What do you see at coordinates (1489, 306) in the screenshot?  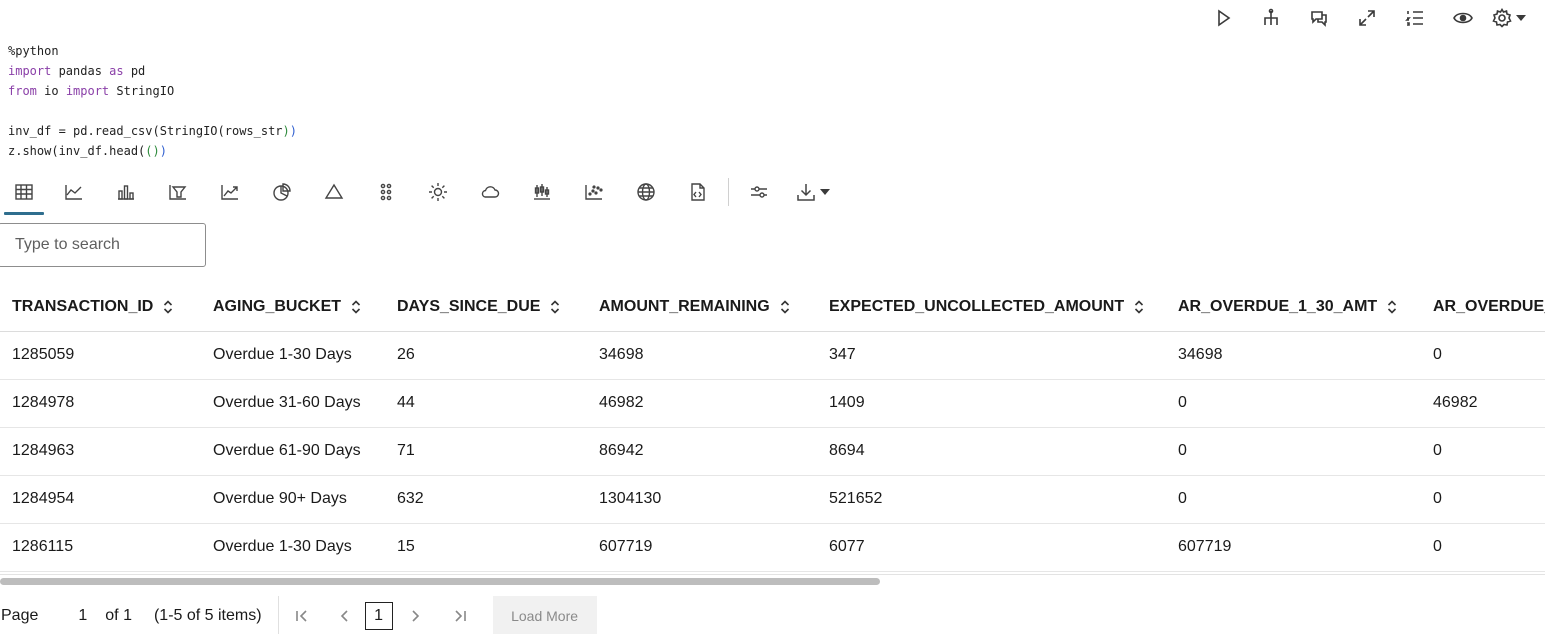 I see `column-header-label: AR_OVERDUE_` at bounding box center [1489, 306].